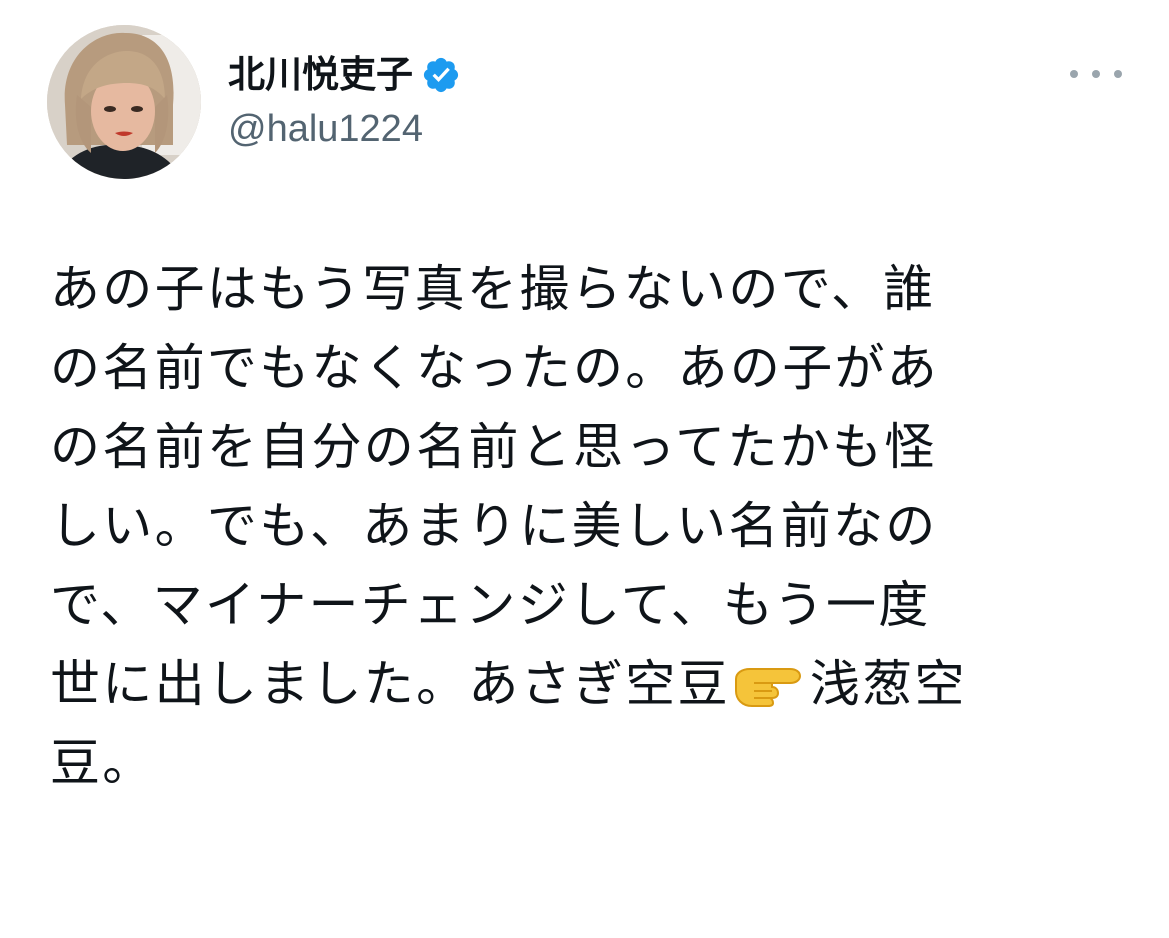 The width and height of the screenshot is (1169, 938). What do you see at coordinates (1074, 74) in the screenshot?
I see `more-horizontal-icon` at bounding box center [1074, 74].